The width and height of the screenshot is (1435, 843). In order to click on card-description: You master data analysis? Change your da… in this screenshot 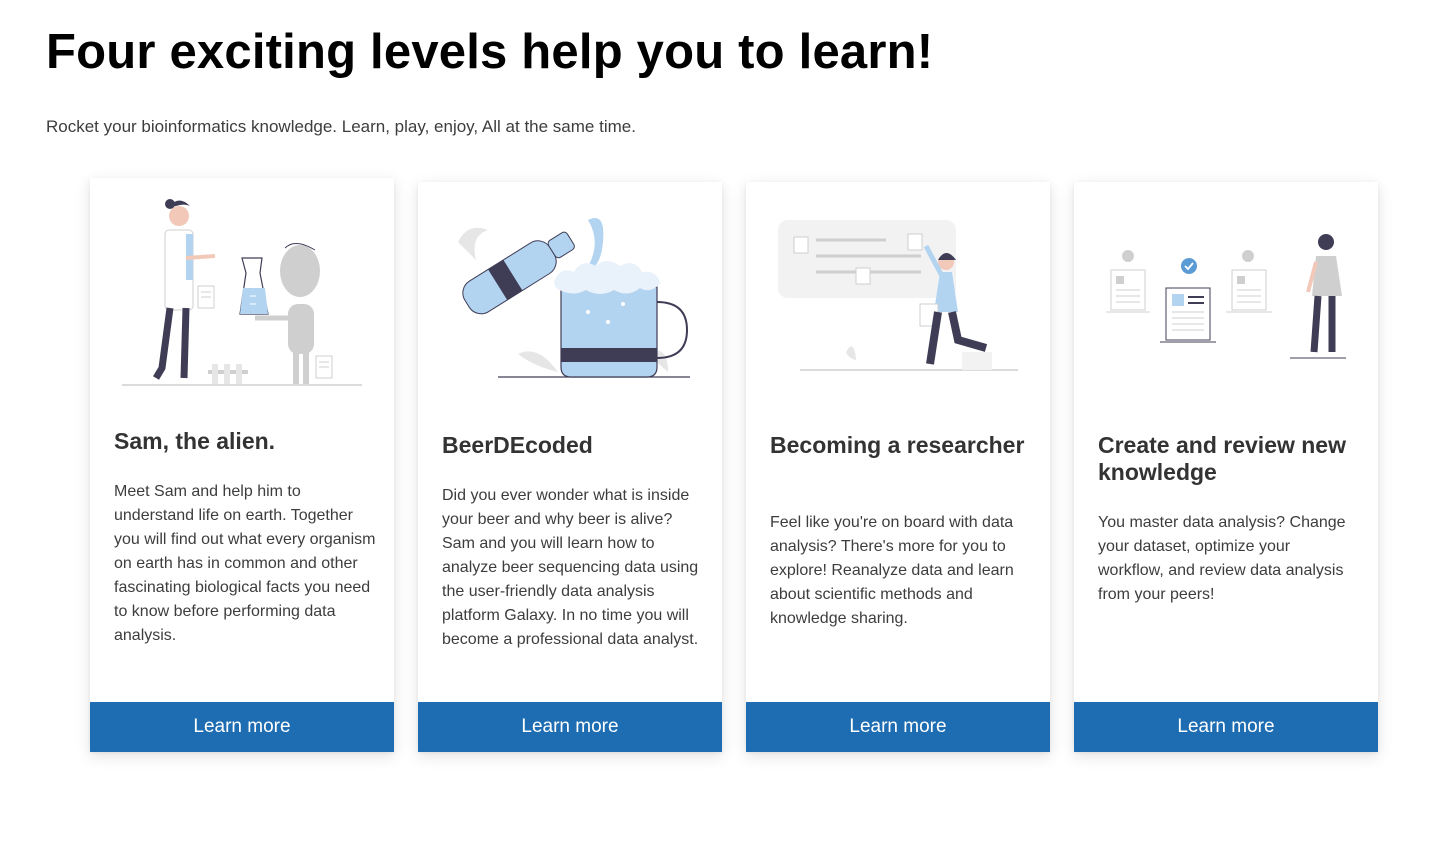, I will do `click(1222, 558)`.